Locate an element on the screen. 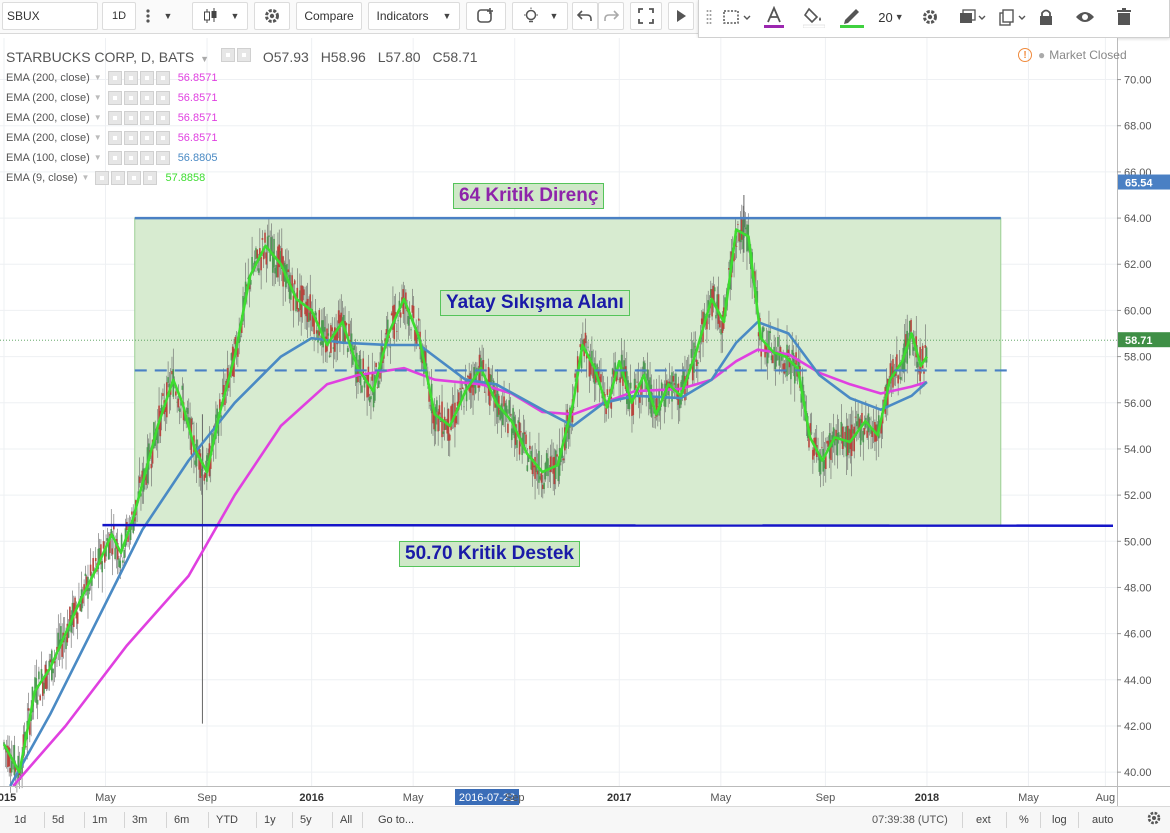 This screenshot has width=1170, height=833. clock-icon: ! is located at coordinates (1025, 55).